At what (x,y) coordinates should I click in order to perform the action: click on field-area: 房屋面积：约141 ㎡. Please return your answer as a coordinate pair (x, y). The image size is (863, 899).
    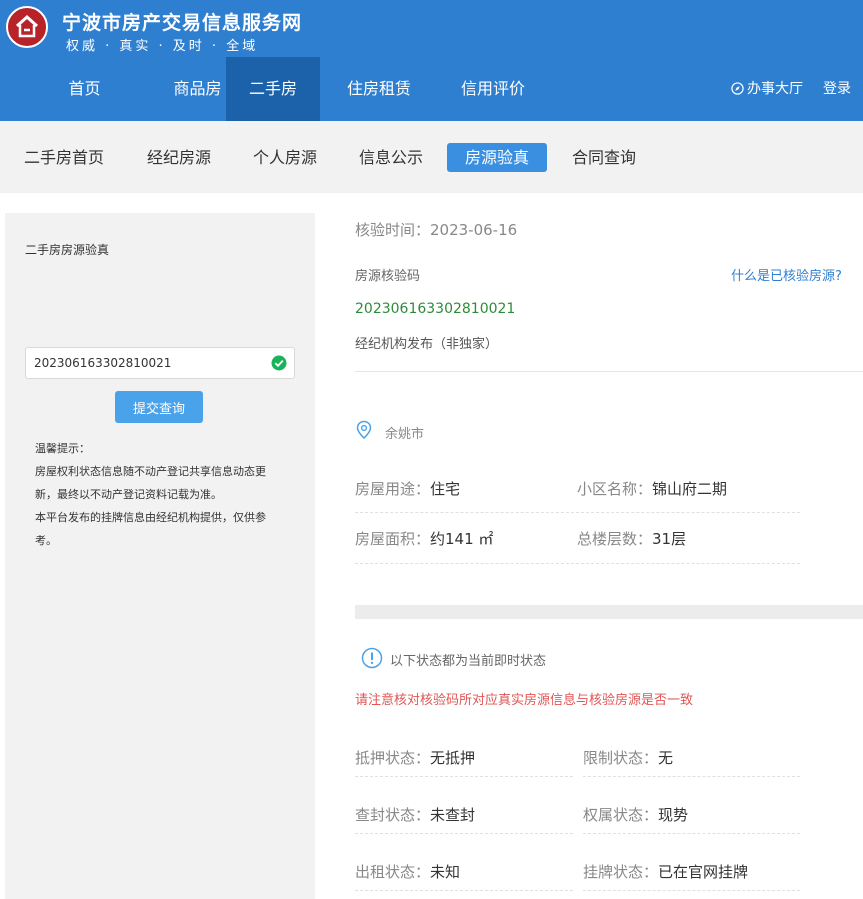
    Looking at the image, I should click on (424, 538).